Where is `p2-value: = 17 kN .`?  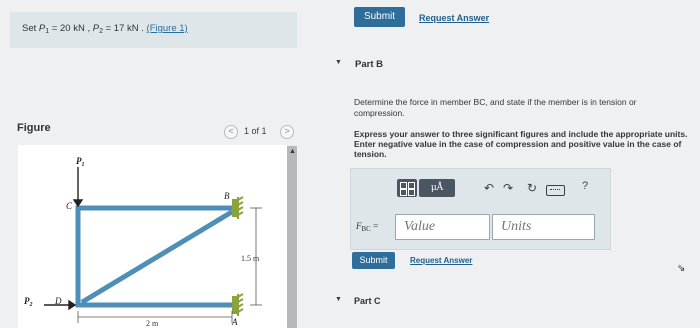 p2-value: = 17 kN . is located at coordinates (124, 28).